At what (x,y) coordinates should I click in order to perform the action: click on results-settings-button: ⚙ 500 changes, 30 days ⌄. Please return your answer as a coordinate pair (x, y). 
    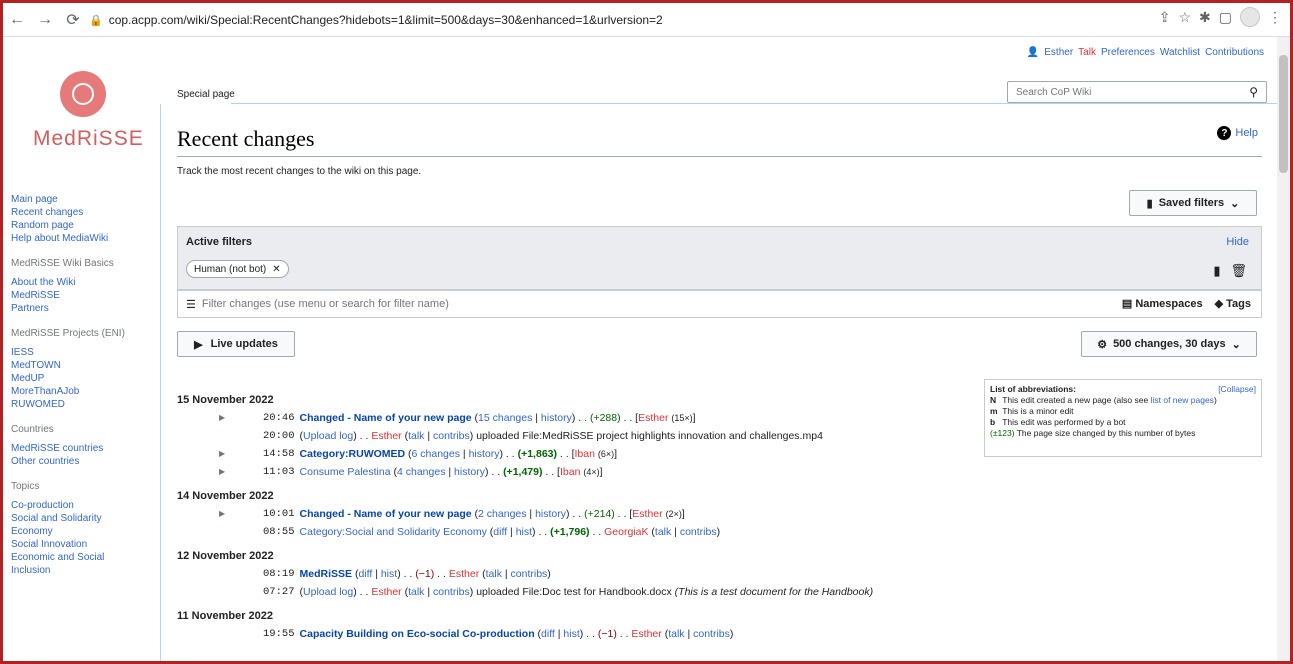
    Looking at the image, I should click on (1169, 344).